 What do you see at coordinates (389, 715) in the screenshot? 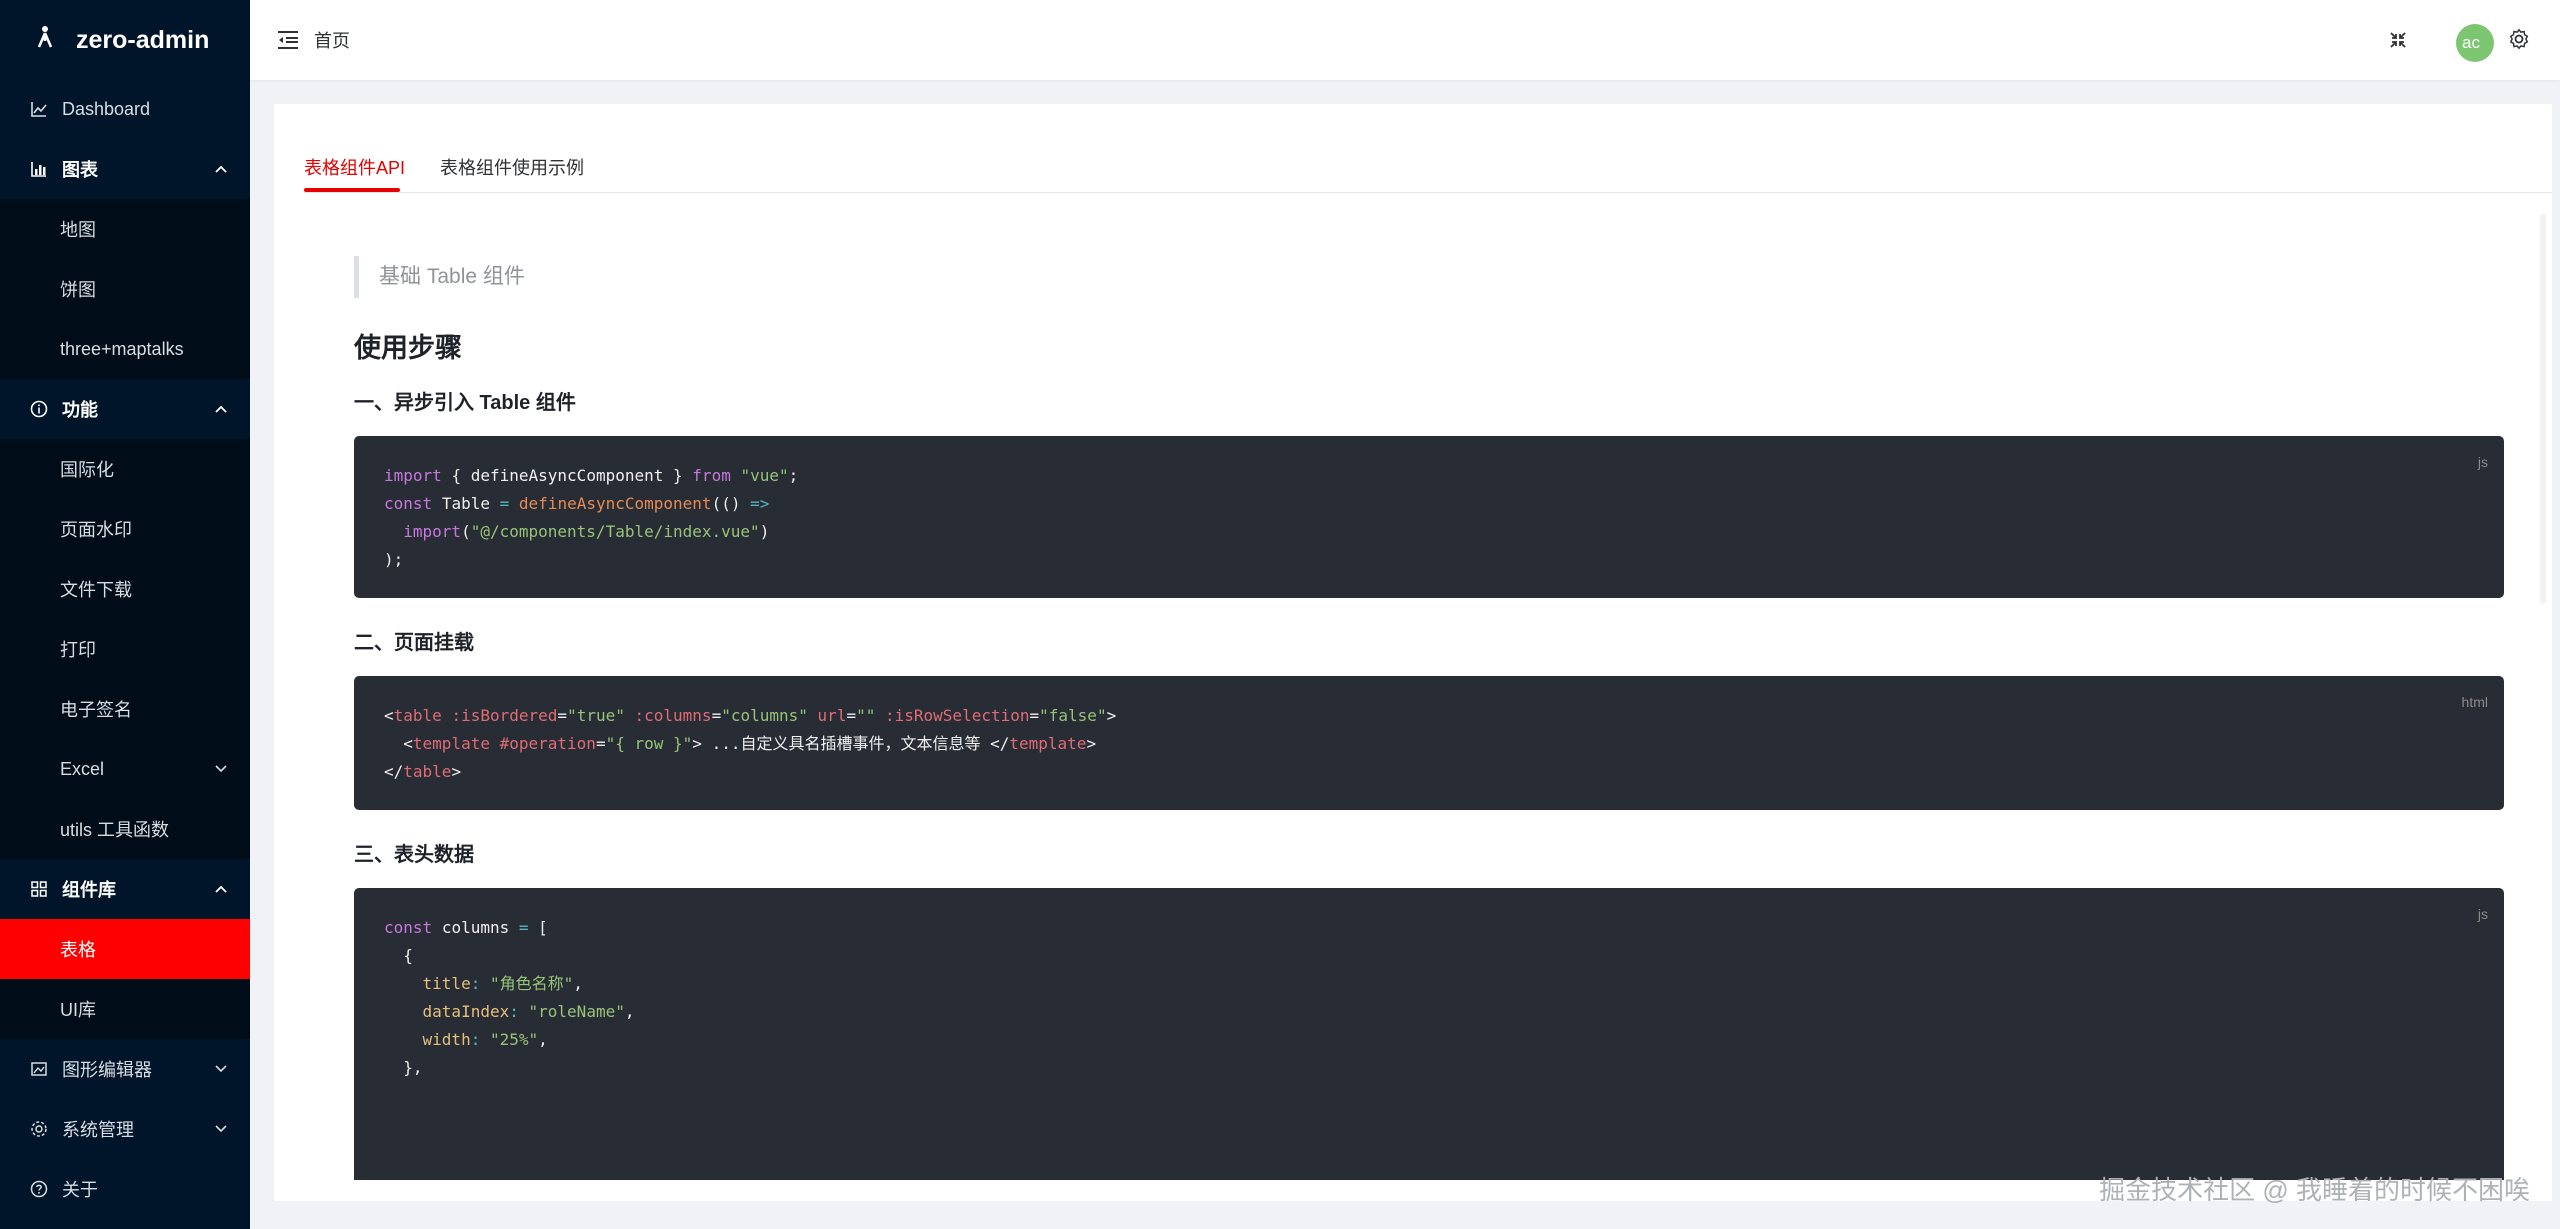
I see `code-token: <` at bounding box center [389, 715].